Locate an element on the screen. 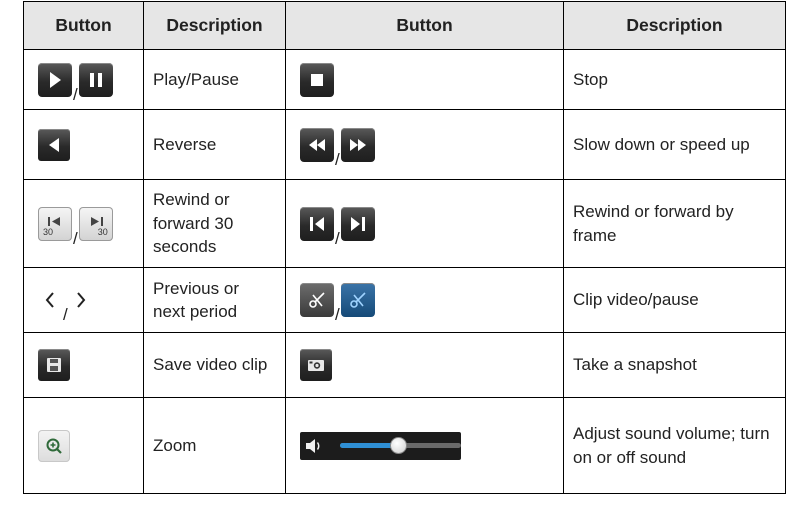 The height and width of the screenshot is (521, 789). camera-icon is located at coordinates (316, 365).